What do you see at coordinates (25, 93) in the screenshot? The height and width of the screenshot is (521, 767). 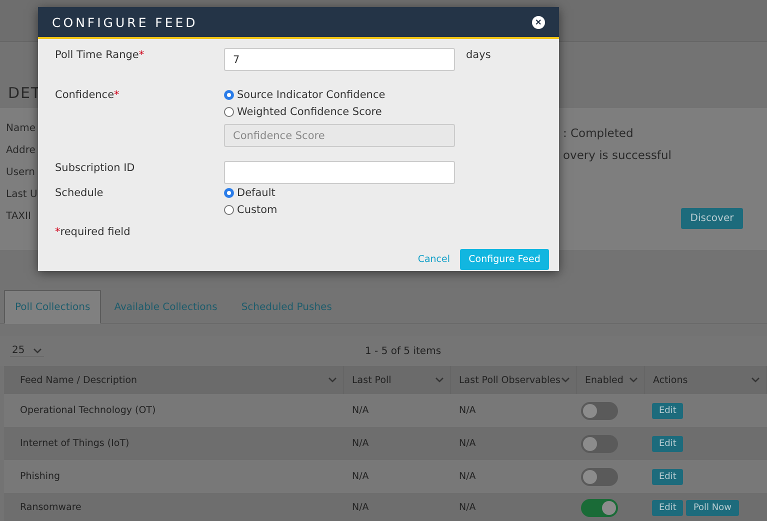 I see `section-heading: DET` at bounding box center [25, 93].